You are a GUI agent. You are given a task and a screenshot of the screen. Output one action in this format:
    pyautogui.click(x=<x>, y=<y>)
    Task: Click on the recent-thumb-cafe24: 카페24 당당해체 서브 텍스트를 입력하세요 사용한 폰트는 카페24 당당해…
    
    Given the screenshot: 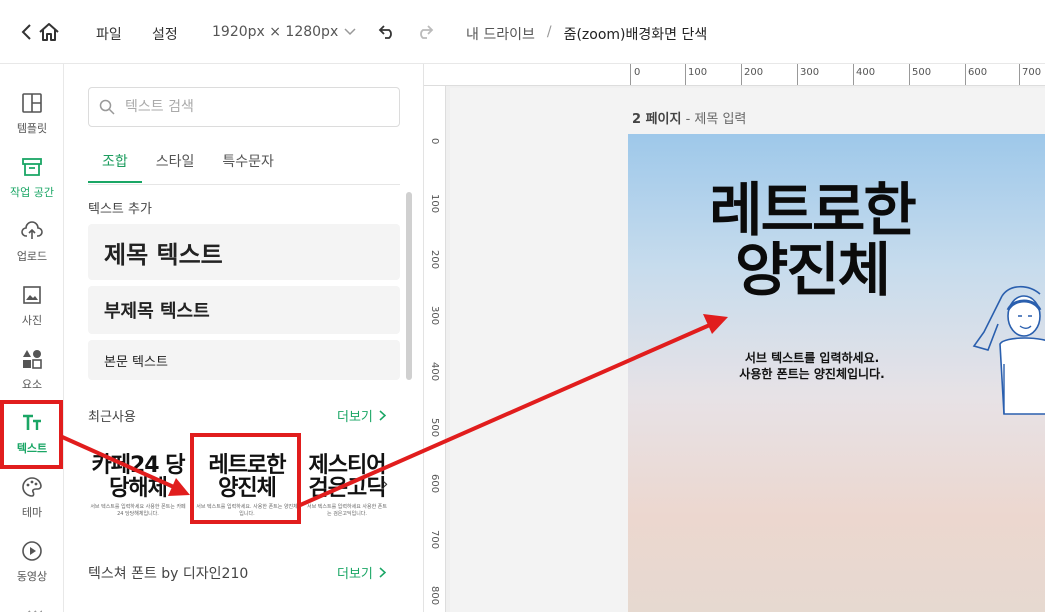 What is the action you would take?
    pyautogui.click(x=138, y=486)
    